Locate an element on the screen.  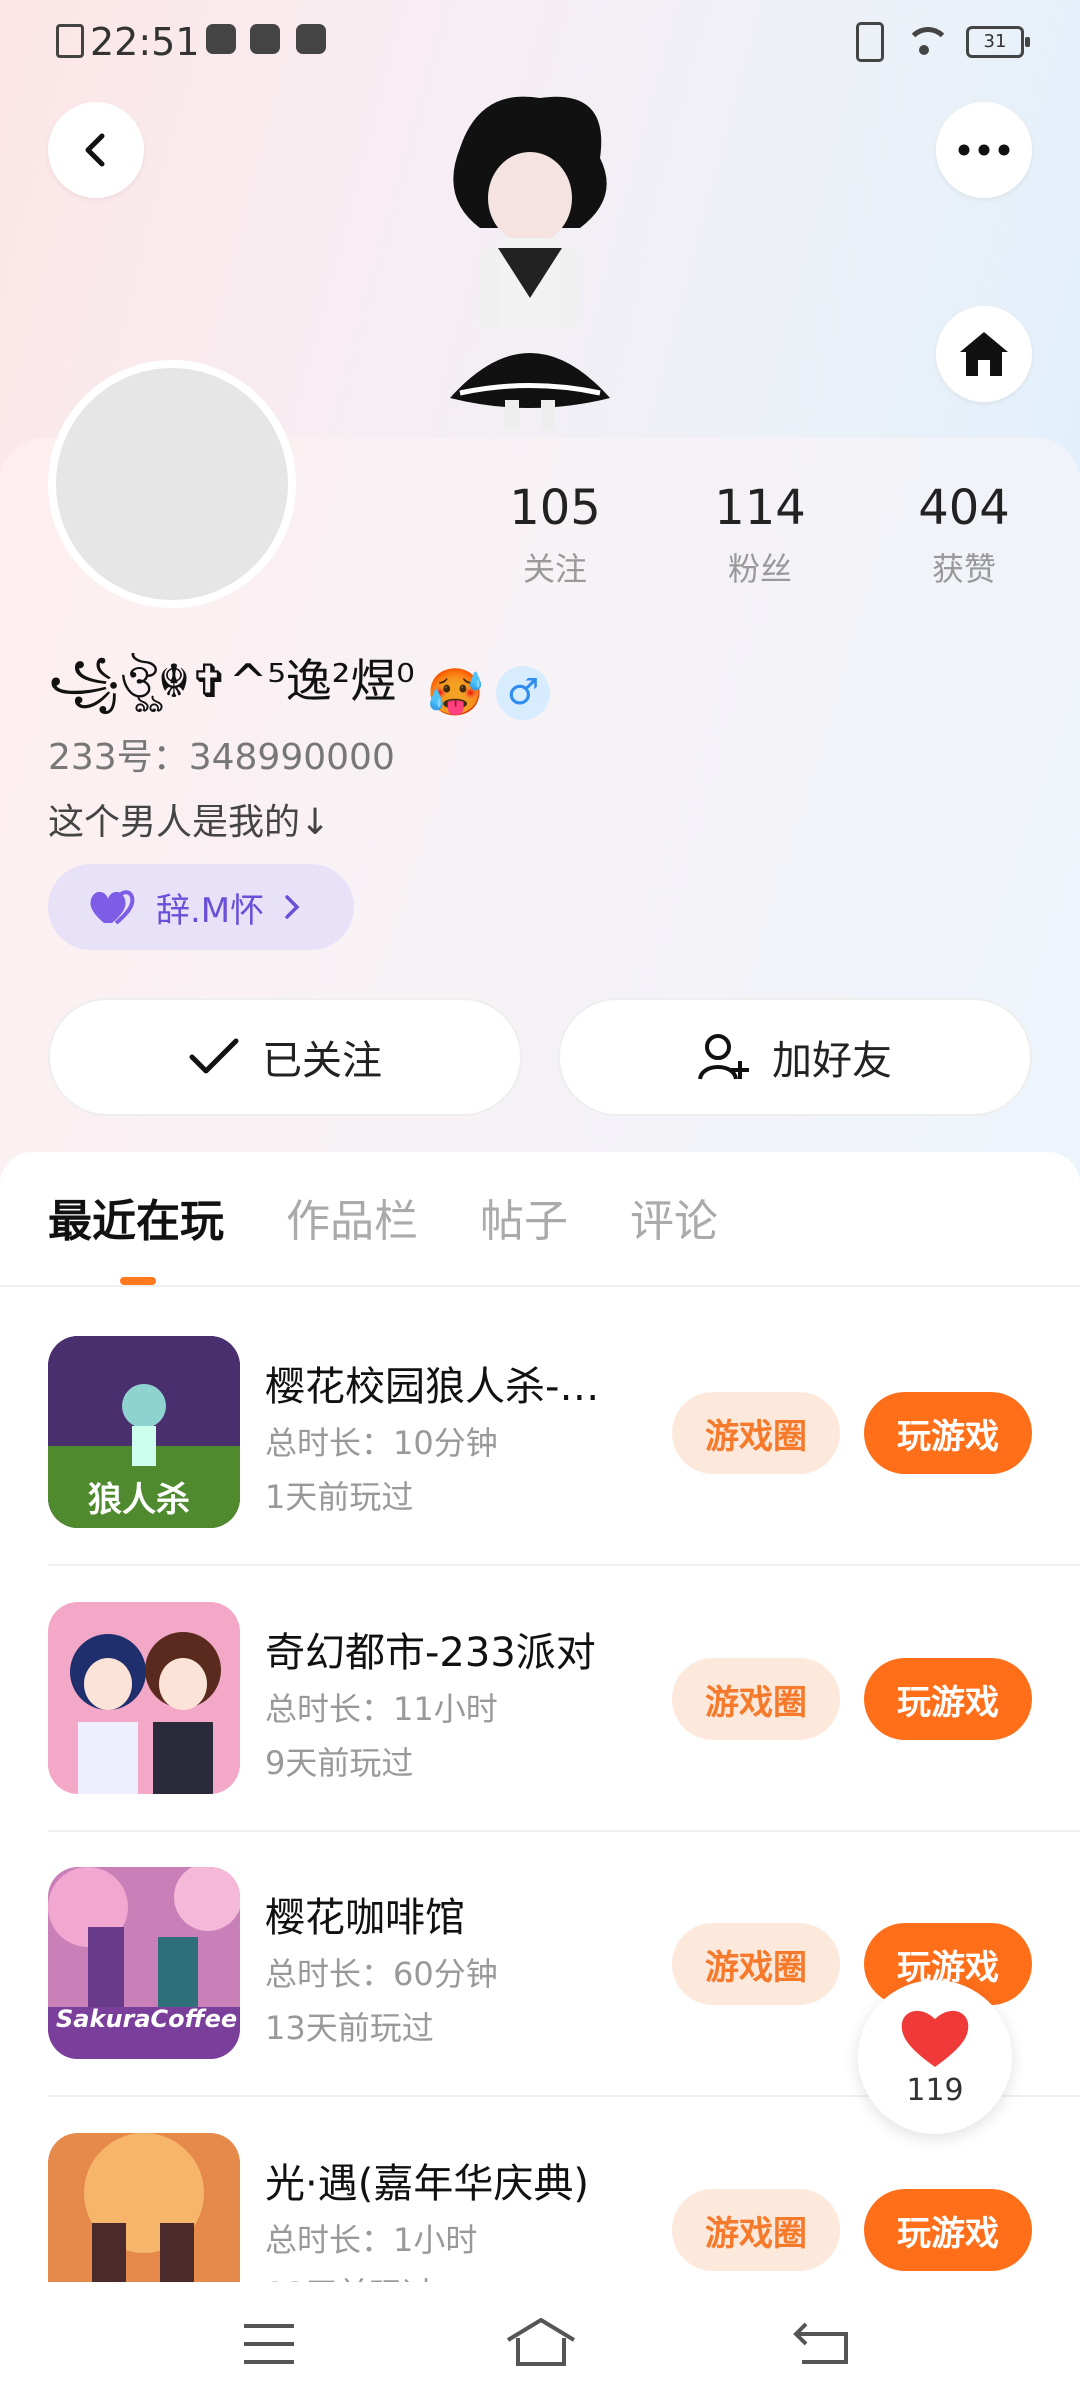
status-time: 22:51 is located at coordinates (145, 42).